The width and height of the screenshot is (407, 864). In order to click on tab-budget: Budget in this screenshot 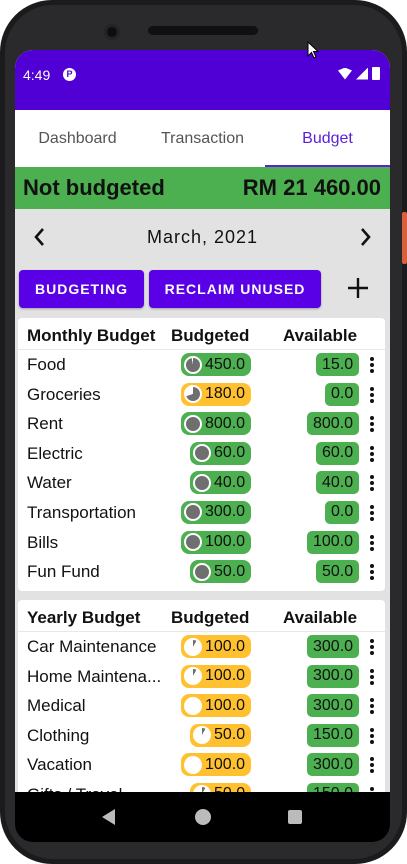, I will do `click(327, 138)`.